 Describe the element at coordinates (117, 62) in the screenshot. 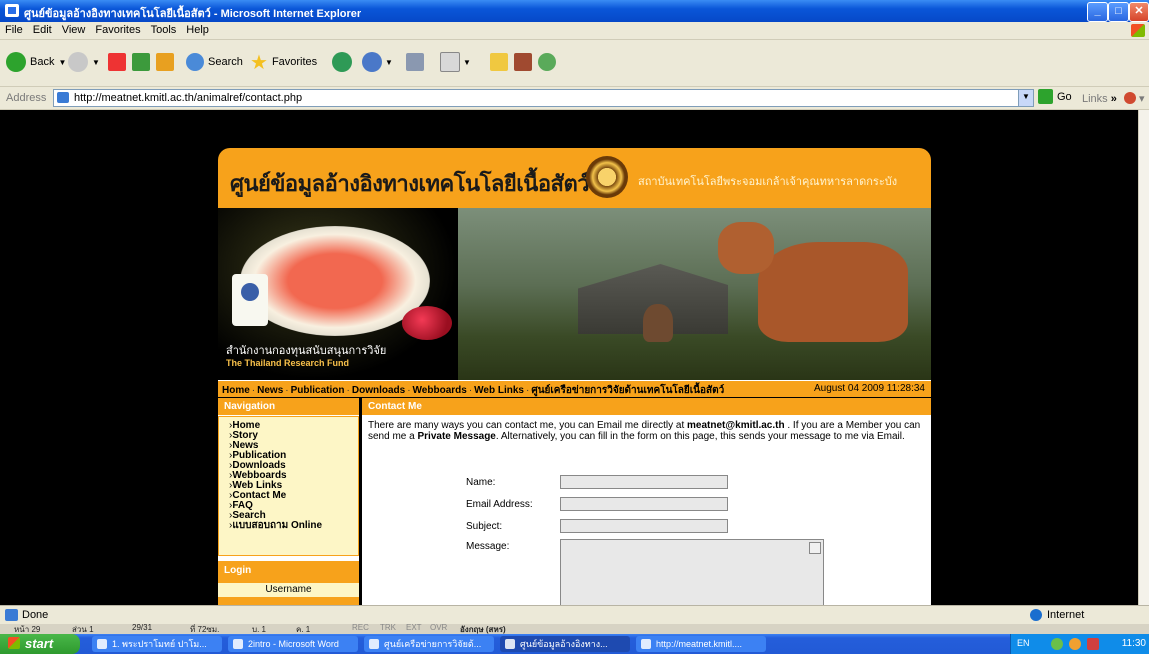

I see `stop-button` at that location.